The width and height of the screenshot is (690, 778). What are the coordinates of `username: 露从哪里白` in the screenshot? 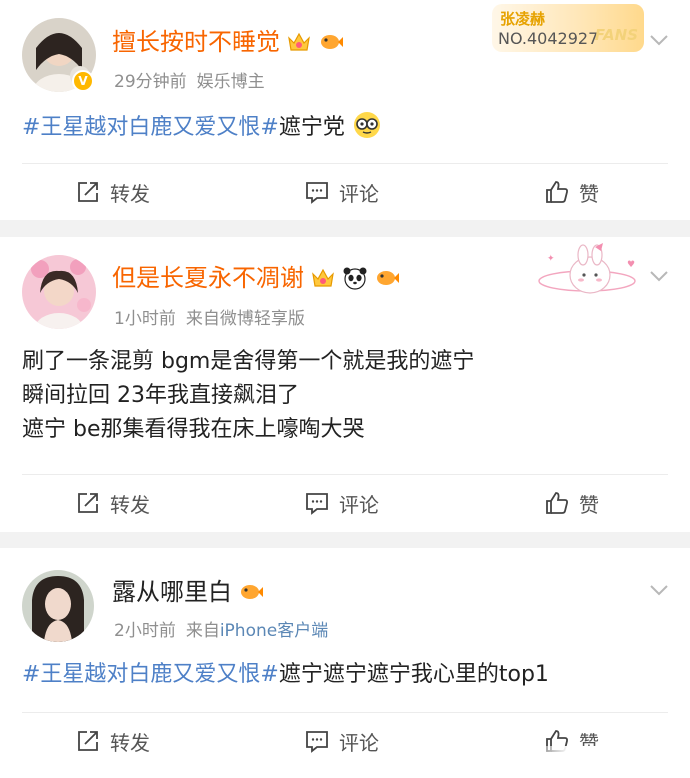 It's located at (172, 592).